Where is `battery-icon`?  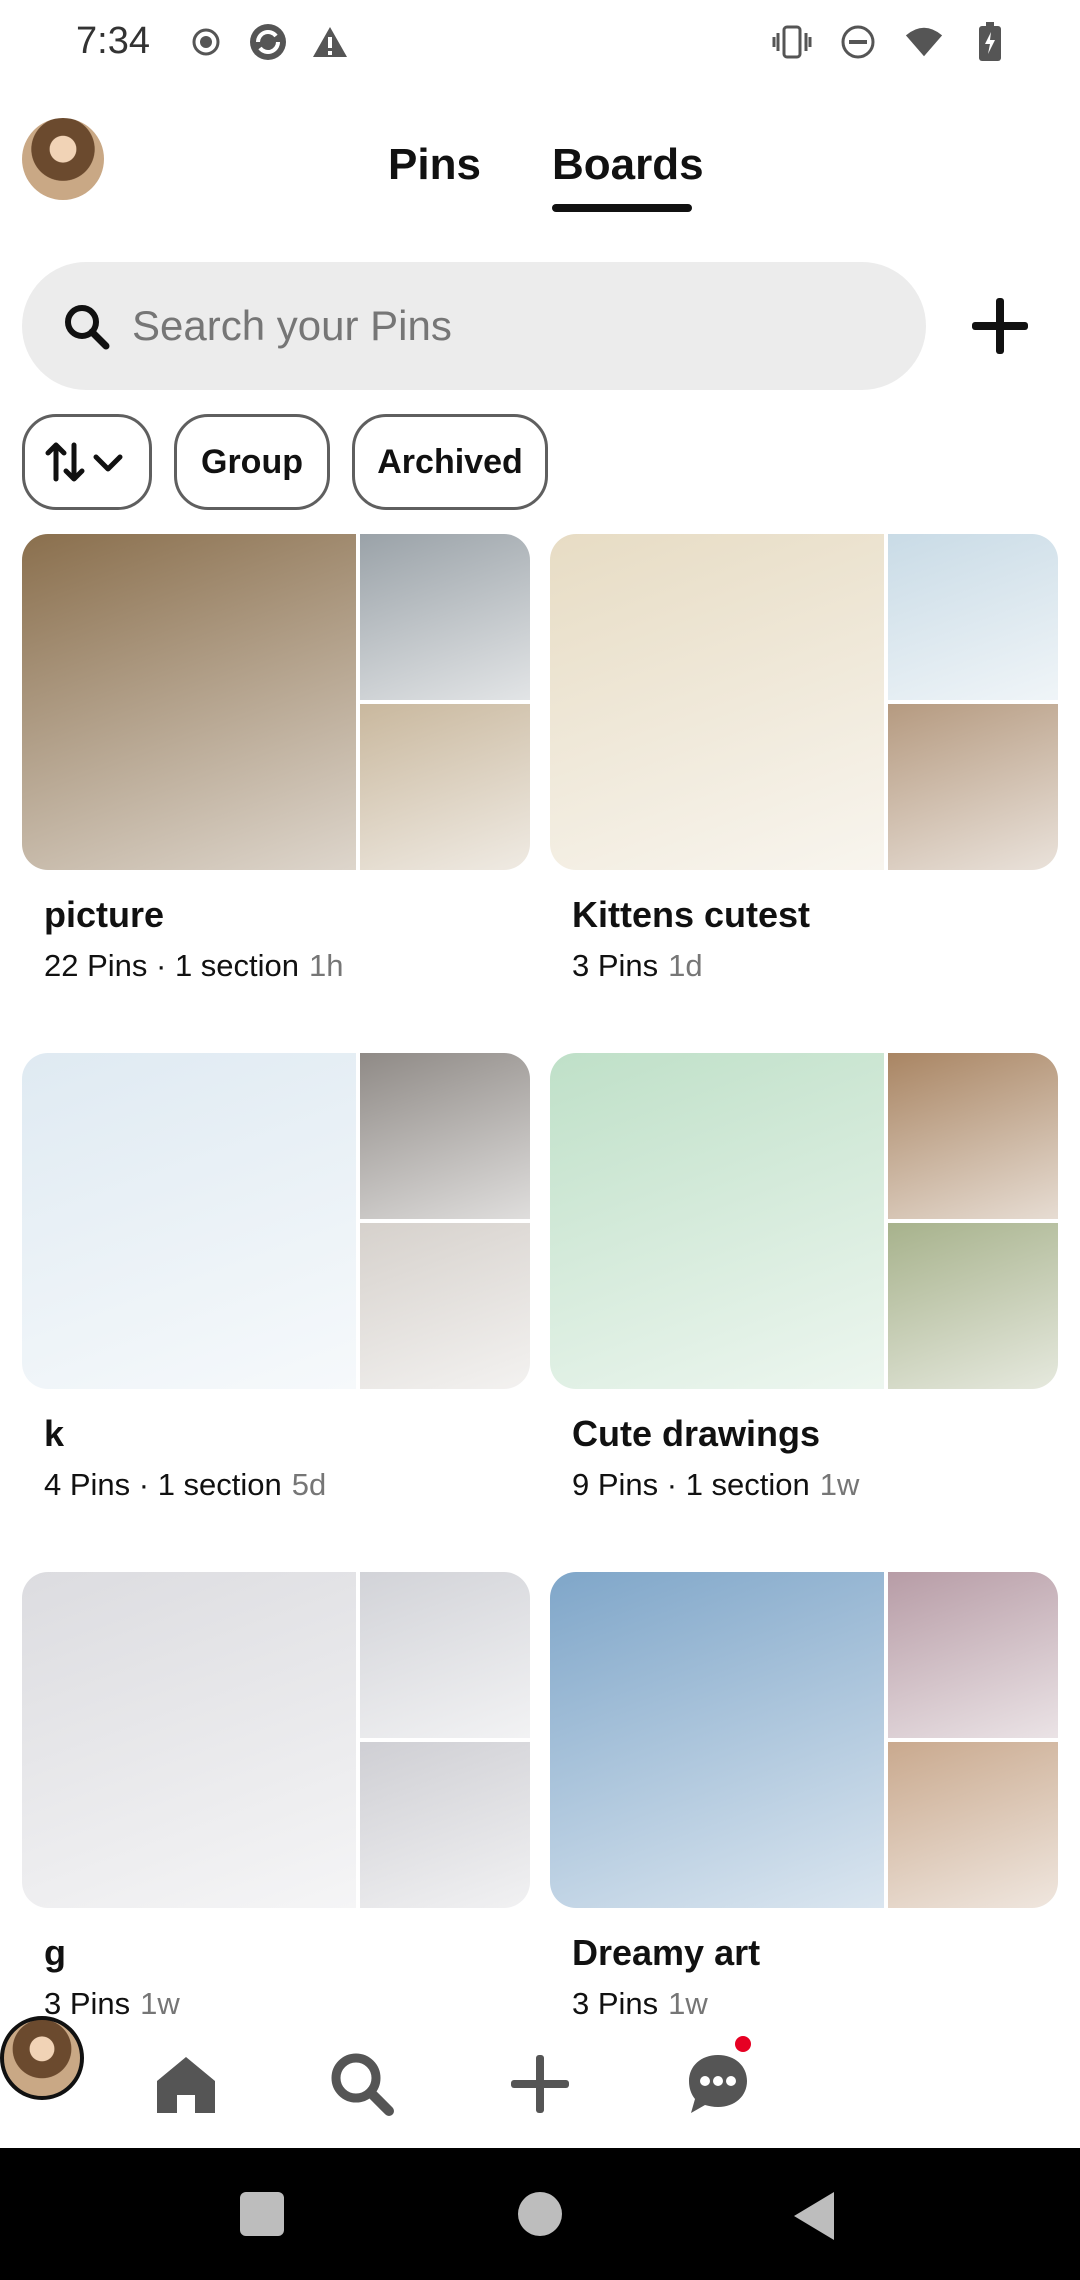 battery-icon is located at coordinates (990, 42).